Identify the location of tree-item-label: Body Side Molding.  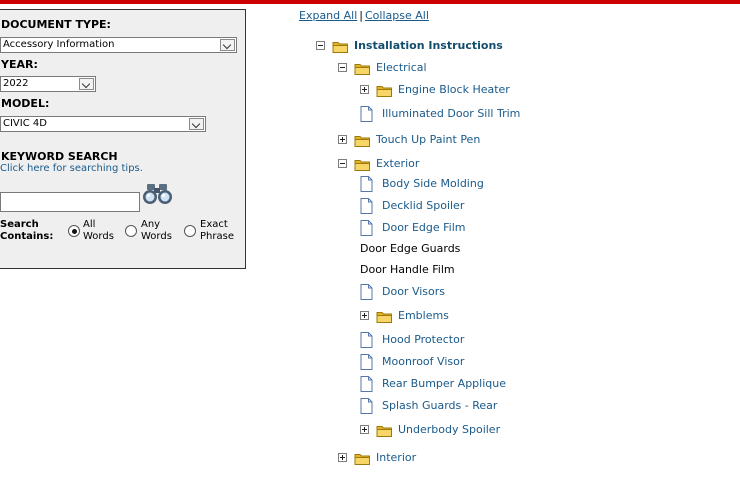
(433, 184).